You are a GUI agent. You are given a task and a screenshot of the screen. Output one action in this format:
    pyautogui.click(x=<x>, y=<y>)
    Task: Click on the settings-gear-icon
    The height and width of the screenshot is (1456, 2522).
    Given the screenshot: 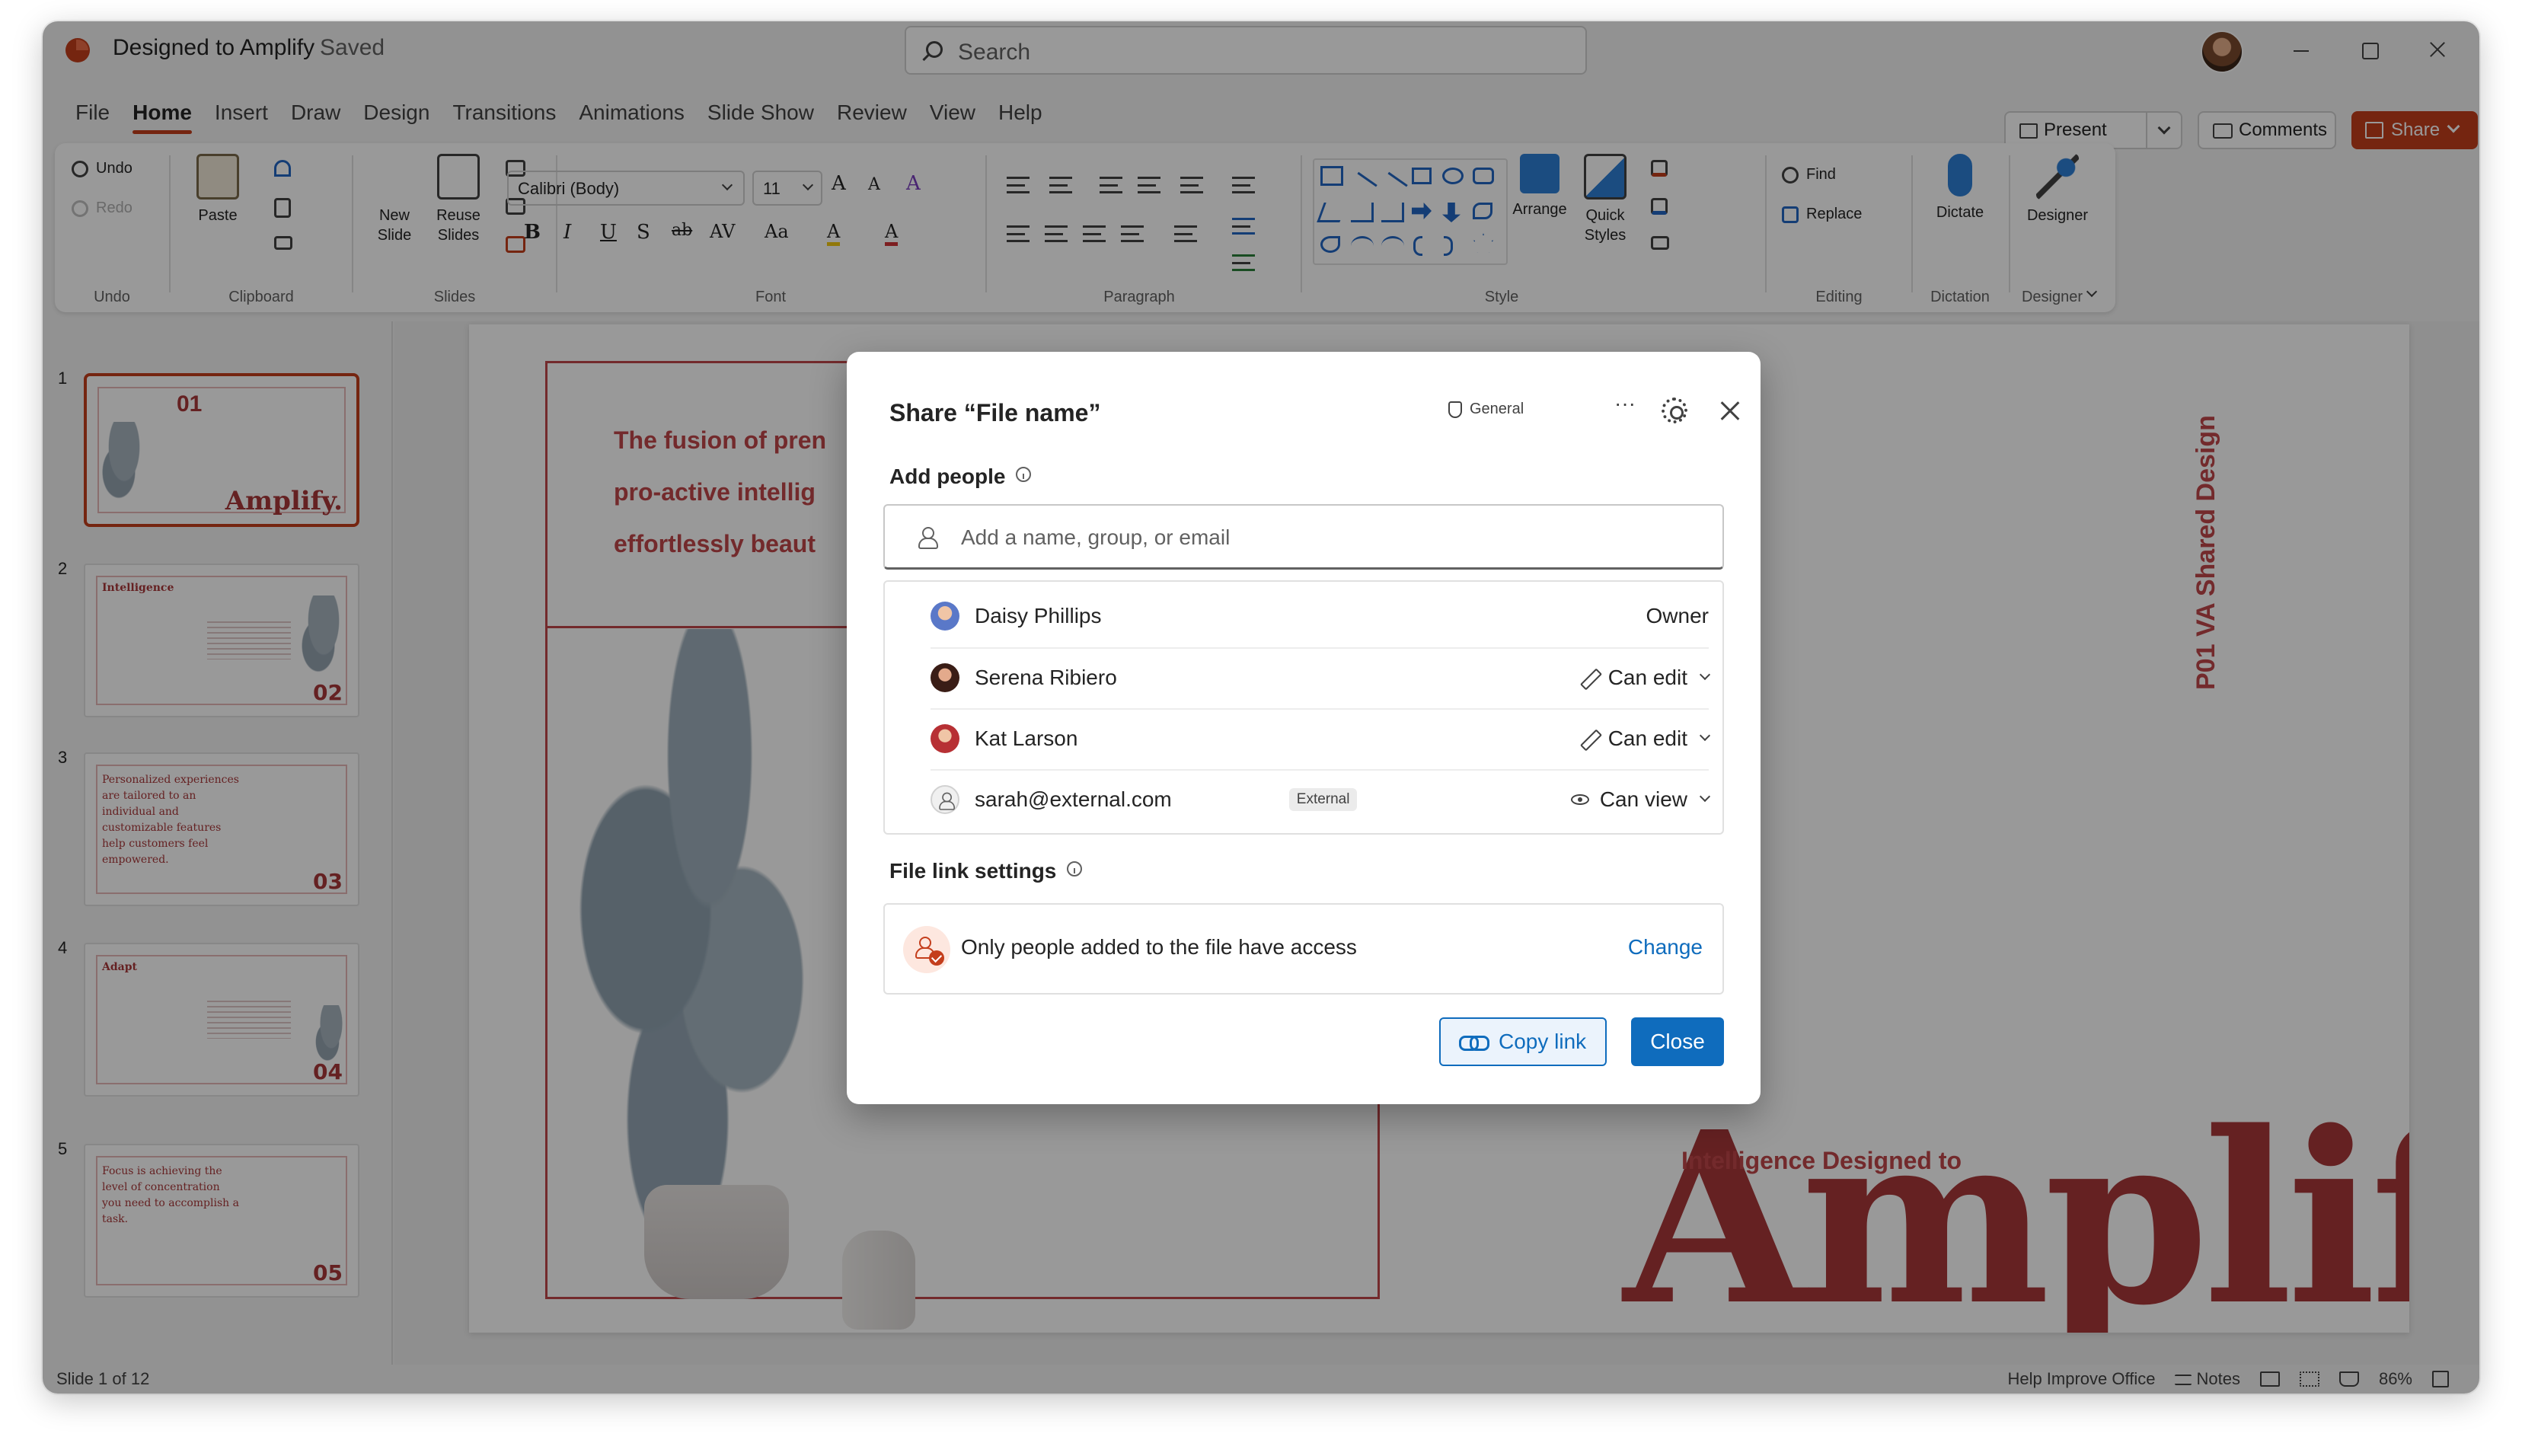 What is the action you would take?
    pyautogui.click(x=1675, y=410)
    